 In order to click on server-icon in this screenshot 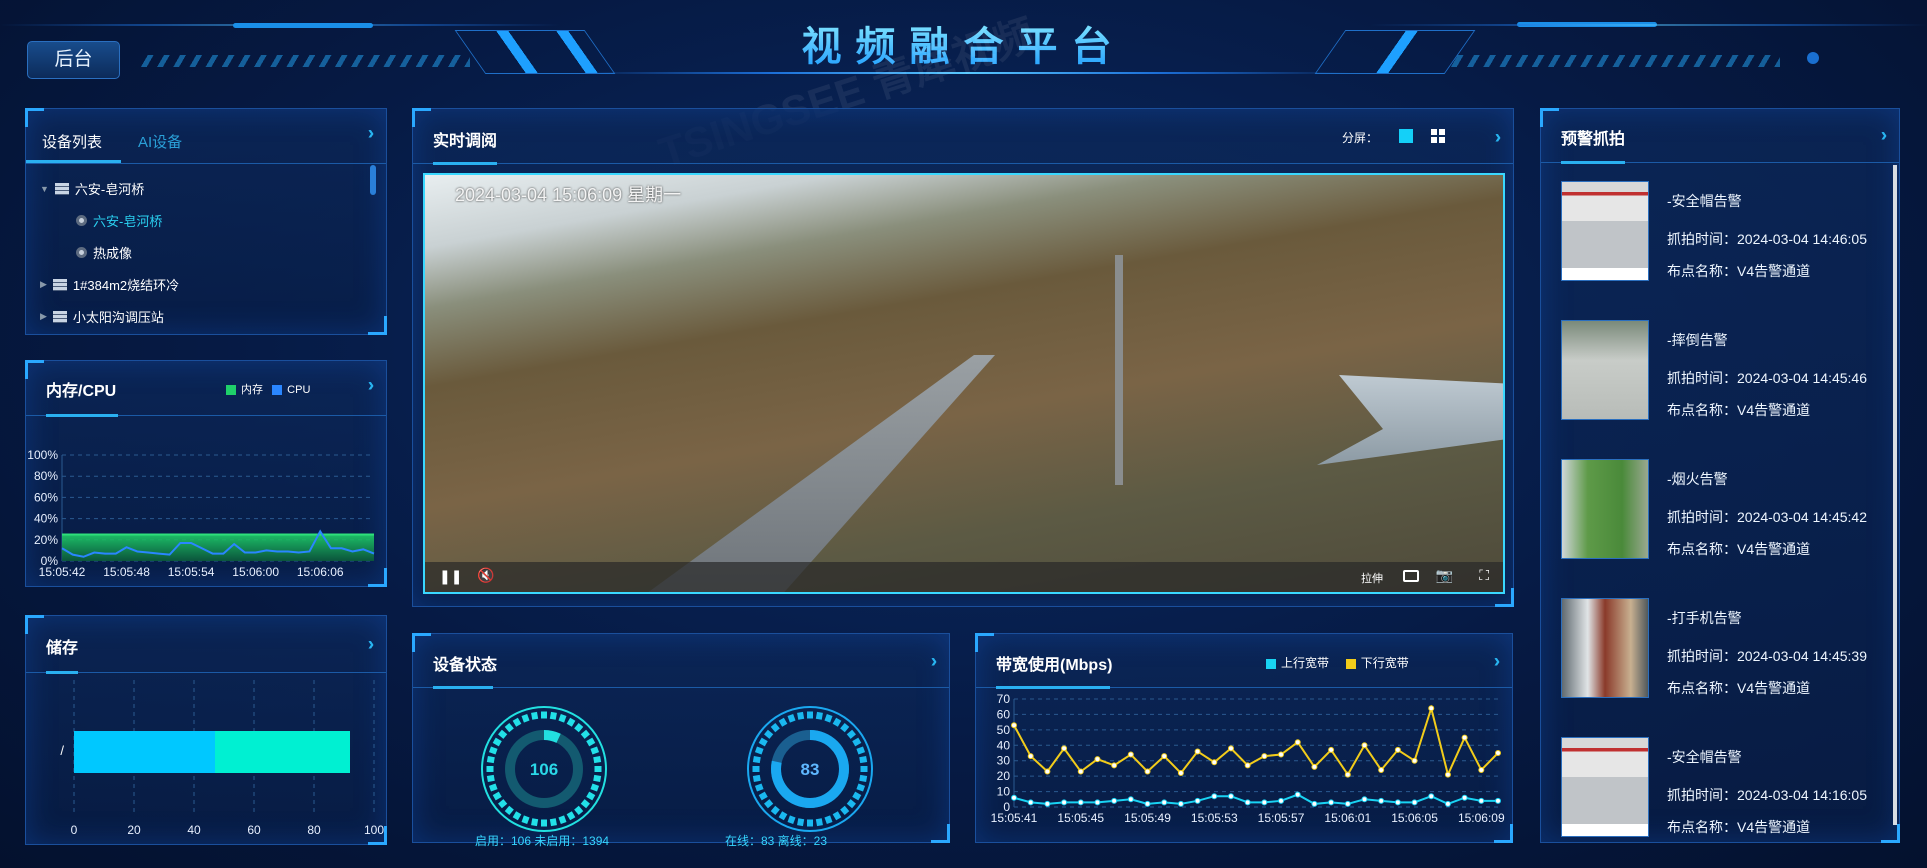, I will do `click(59, 316)`.